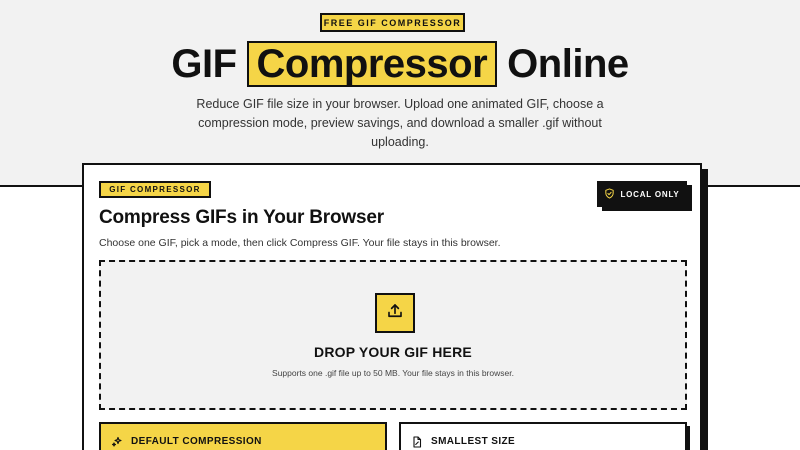 The height and width of the screenshot is (450, 800). I want to click on upload-icon, so click(395, 313).